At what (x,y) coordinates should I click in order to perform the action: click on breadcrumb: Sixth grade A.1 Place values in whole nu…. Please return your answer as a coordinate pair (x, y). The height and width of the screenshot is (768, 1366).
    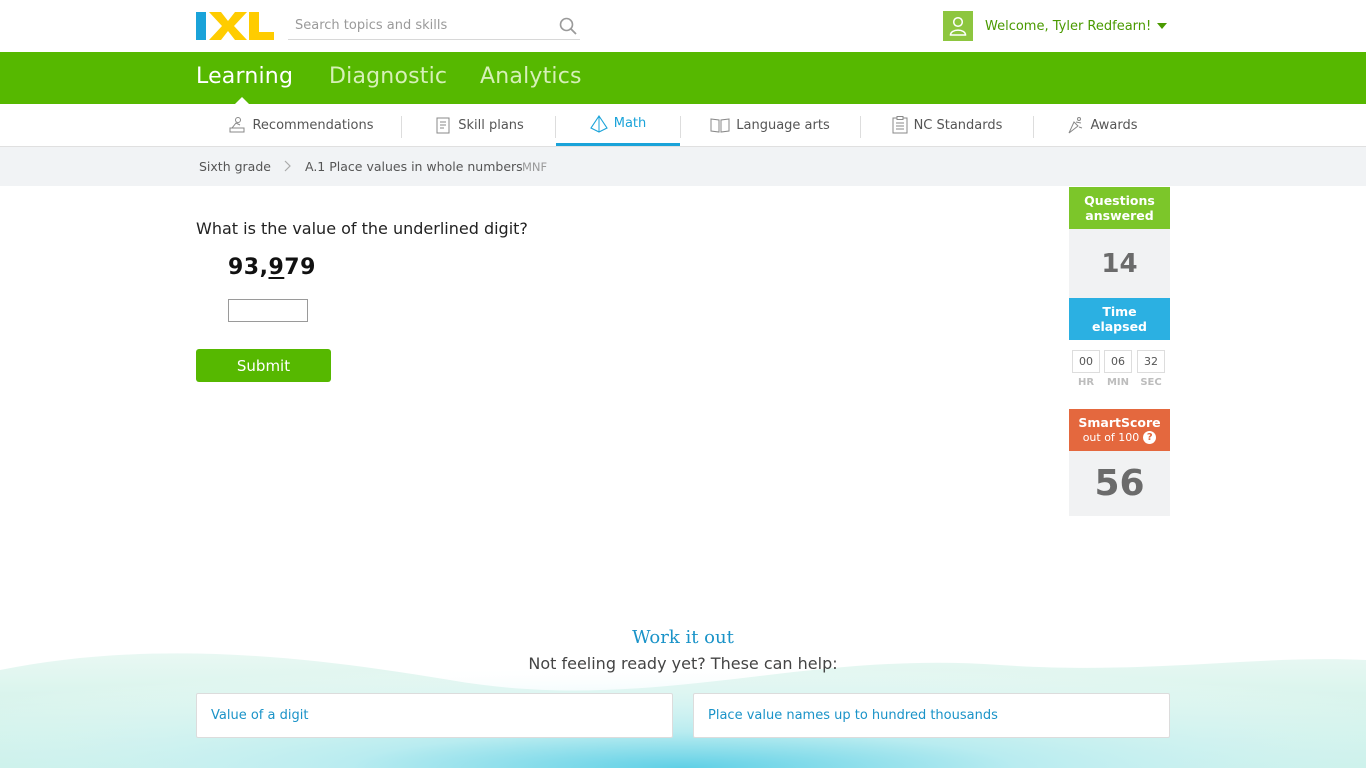
    Looking at the image, I should click on (683, 166).